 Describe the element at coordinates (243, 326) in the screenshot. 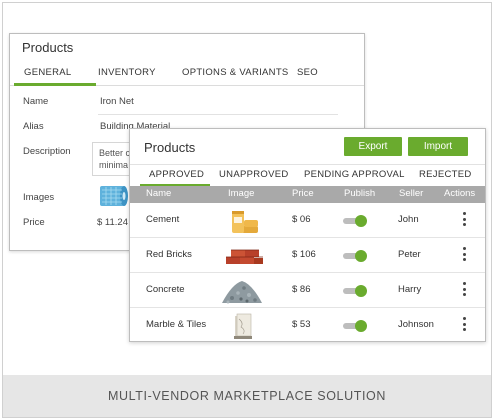

I see `marble-tiles-icon` at that location.